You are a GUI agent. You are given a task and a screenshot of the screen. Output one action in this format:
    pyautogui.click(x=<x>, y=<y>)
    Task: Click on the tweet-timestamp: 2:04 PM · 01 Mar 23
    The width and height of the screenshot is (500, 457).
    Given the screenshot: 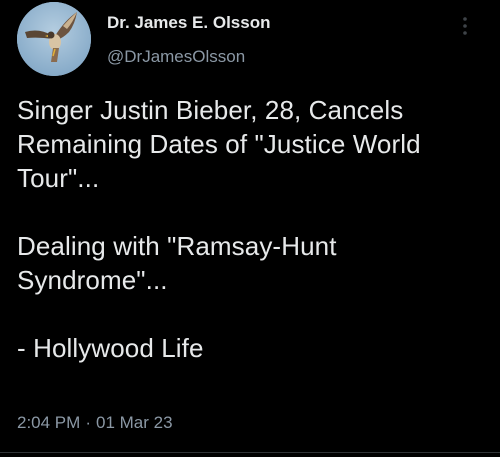 What is the action you would take?
    pyautogui.click(x=95, y=423)
    